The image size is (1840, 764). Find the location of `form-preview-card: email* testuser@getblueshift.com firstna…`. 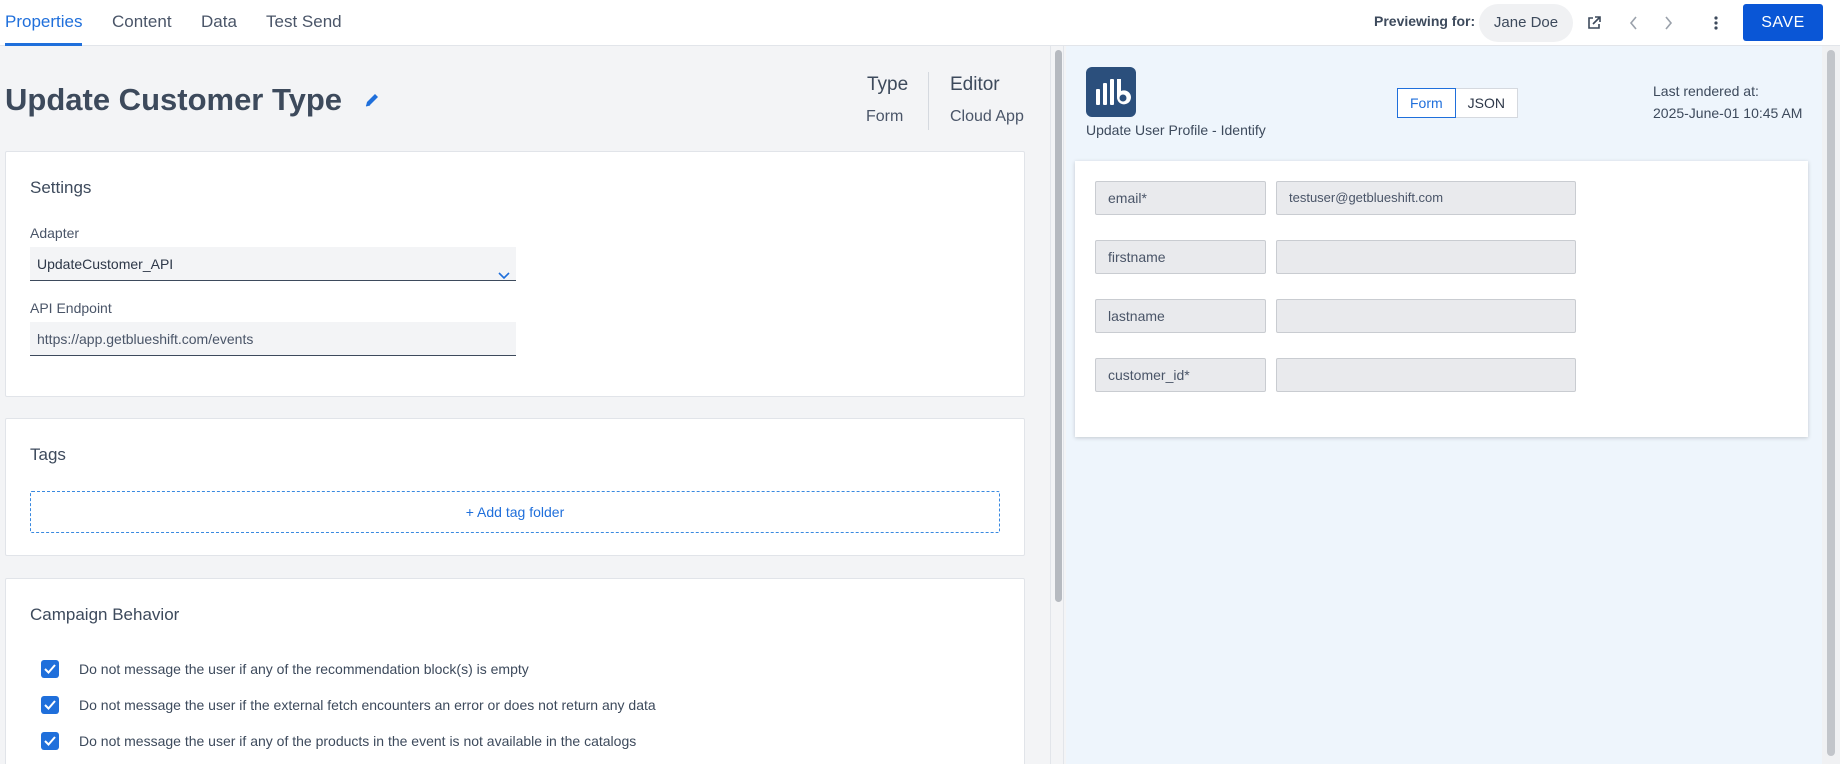

form-preview-card: email* testuser@getblueshift.com firstna… is located at coordinates (1441, 299).